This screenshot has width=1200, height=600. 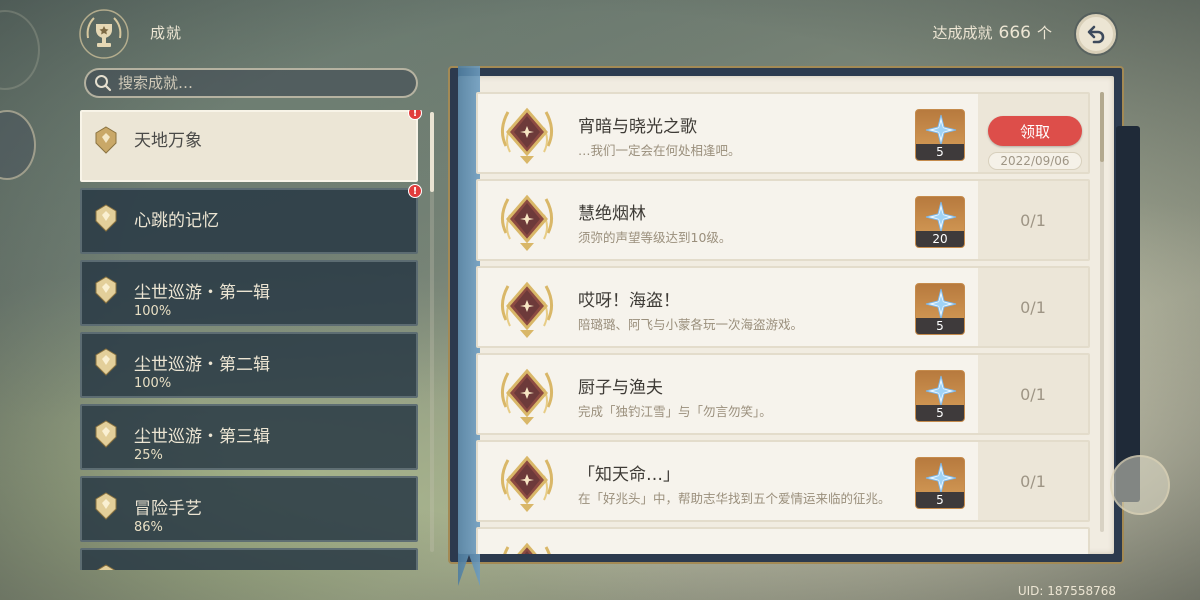 I want to click on achievement-title: 慧绝烟林, so click(x=612, y=214).